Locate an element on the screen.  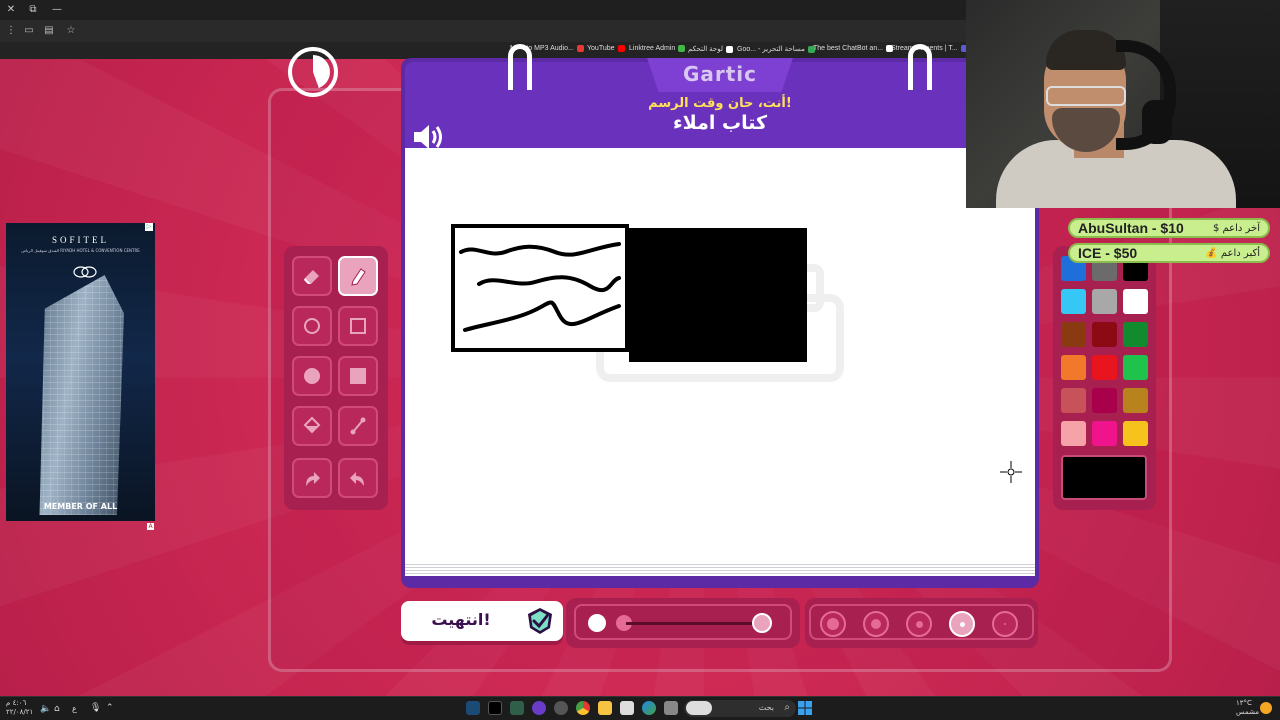
close-window-icon: ✕ is located at coordinates (11, 10).